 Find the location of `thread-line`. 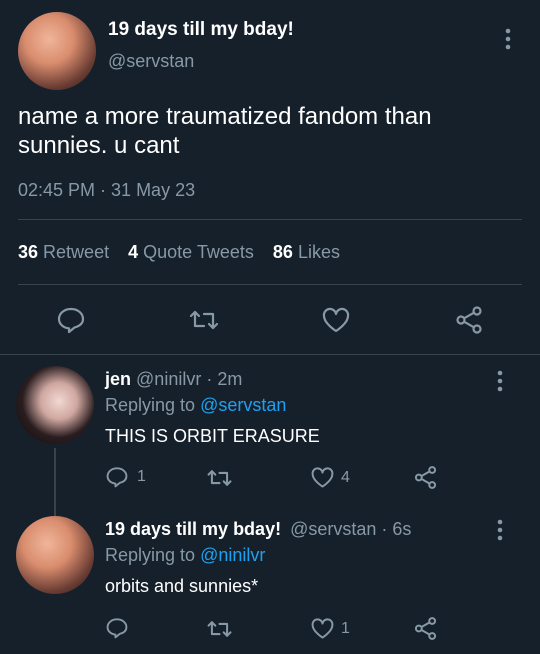

thread-line is located at coordinates (55, 482).